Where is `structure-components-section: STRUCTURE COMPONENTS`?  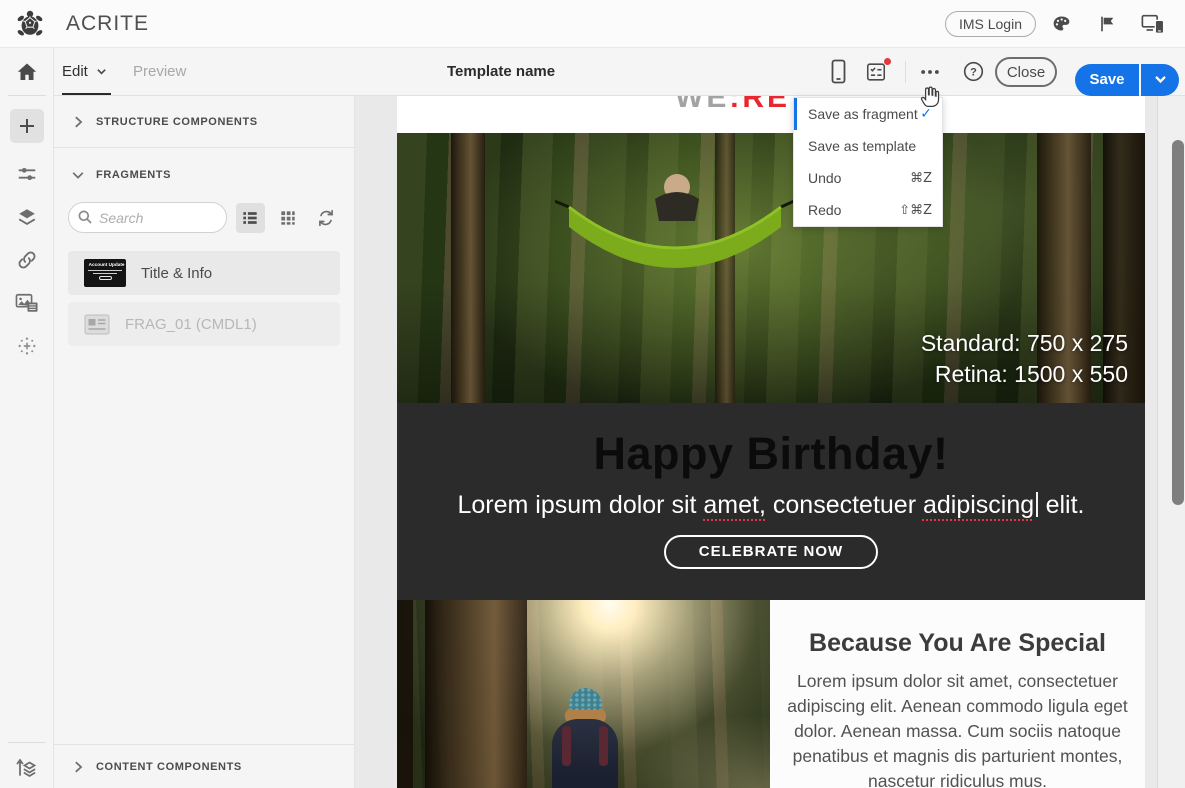
structure-components-section: STRUCTURE COMPONENTS is located at coordinates (204, 122).